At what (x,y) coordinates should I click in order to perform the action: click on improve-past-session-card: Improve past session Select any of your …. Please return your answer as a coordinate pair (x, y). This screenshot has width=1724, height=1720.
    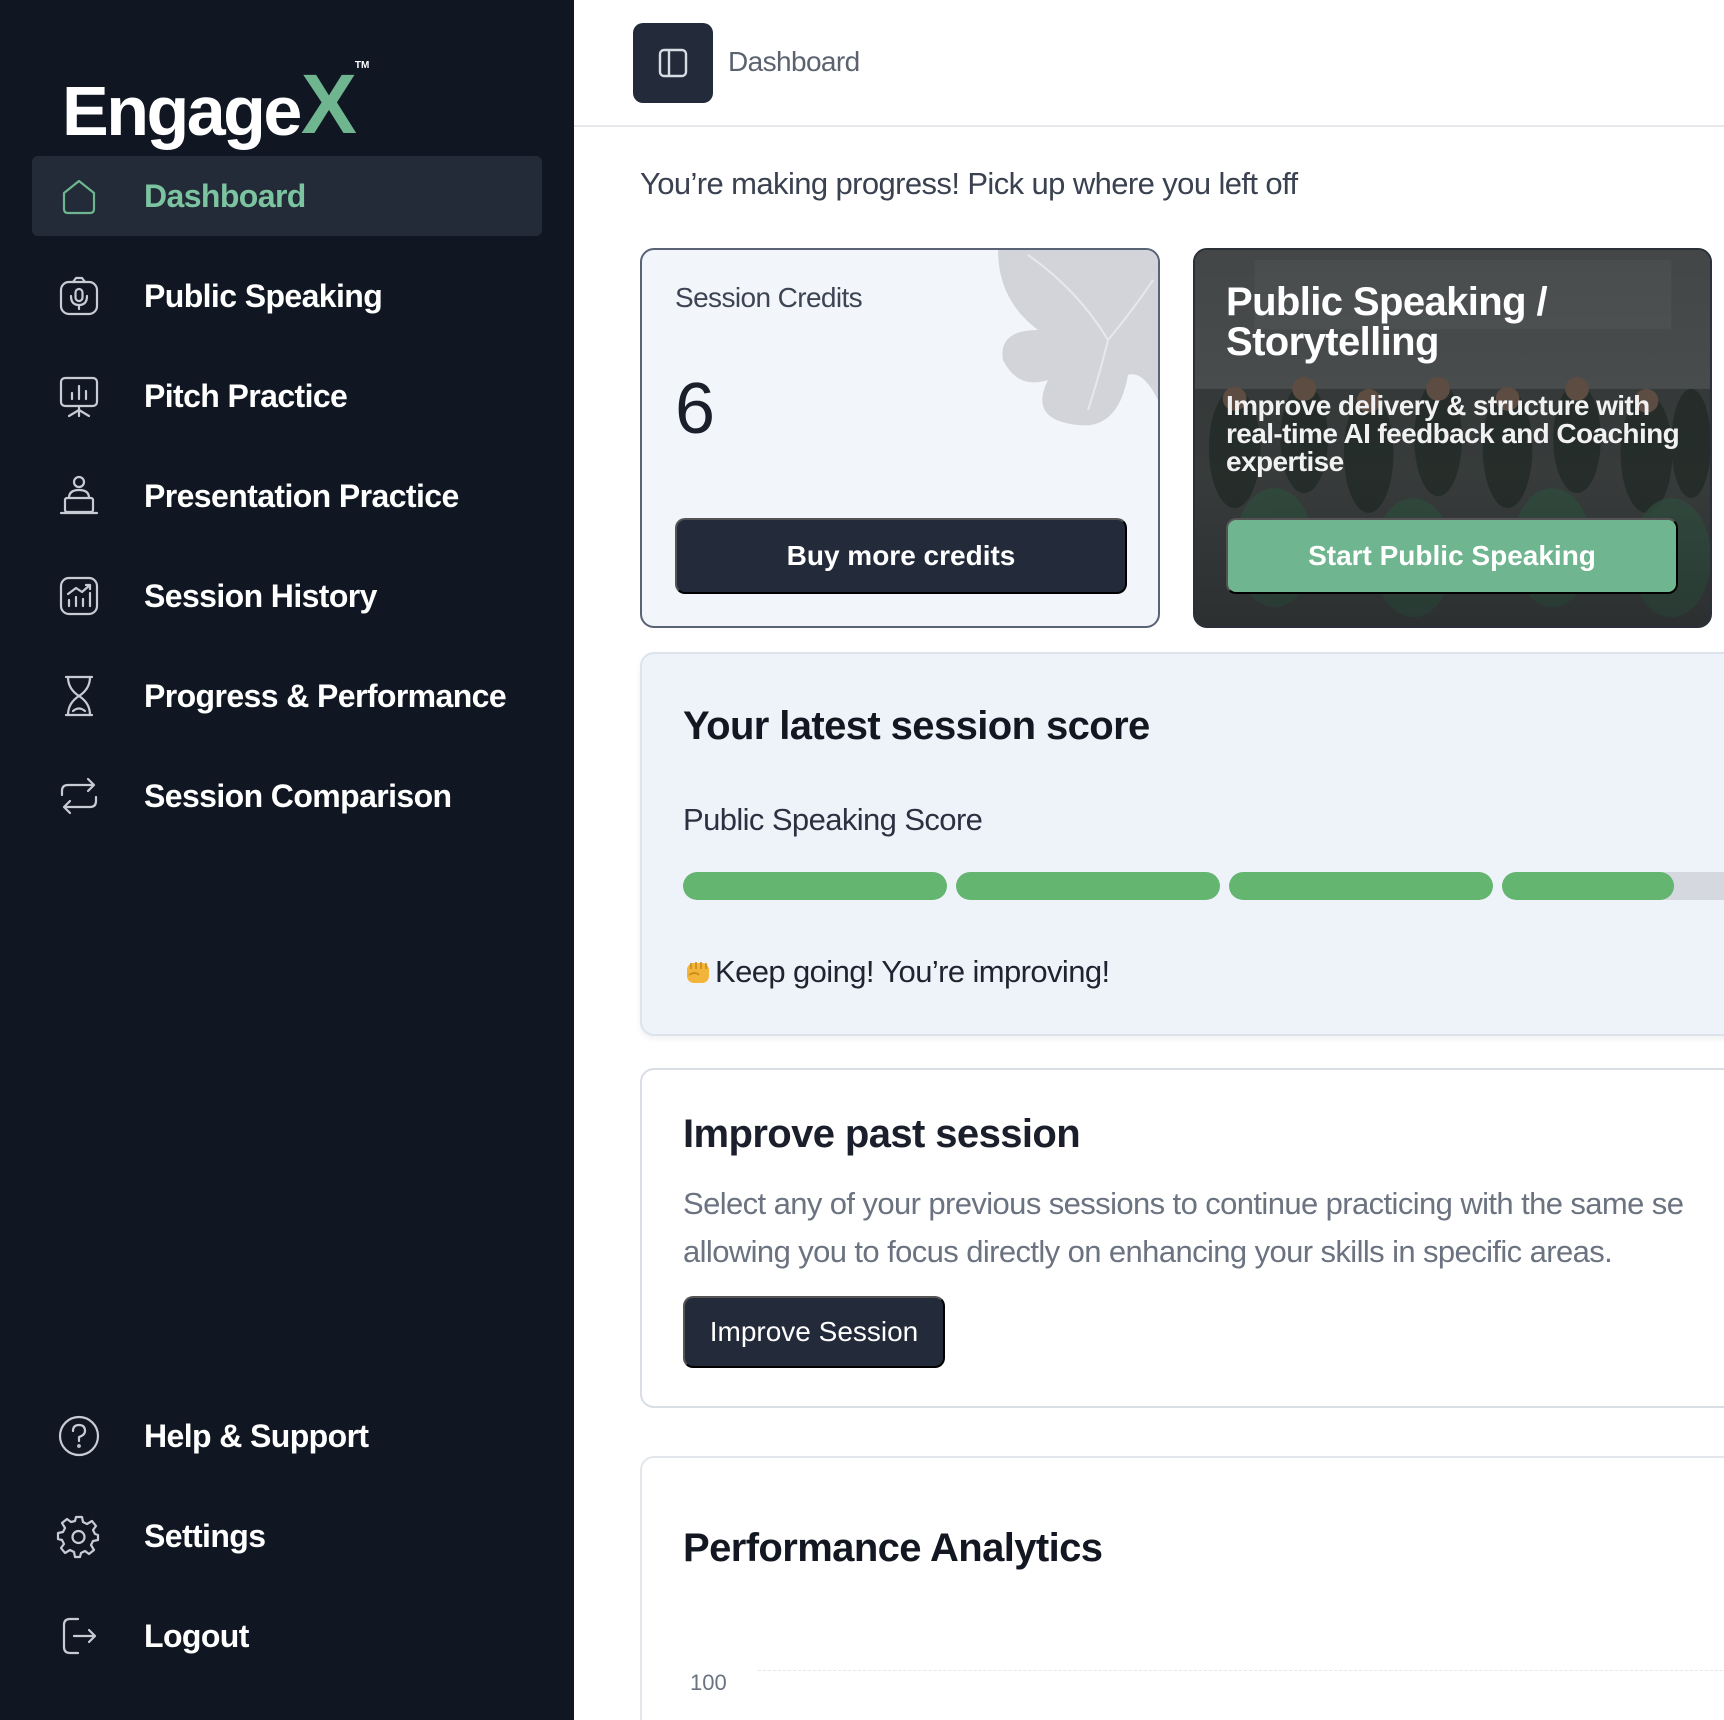
    Looking at the image, I should click on (1182, 1238).